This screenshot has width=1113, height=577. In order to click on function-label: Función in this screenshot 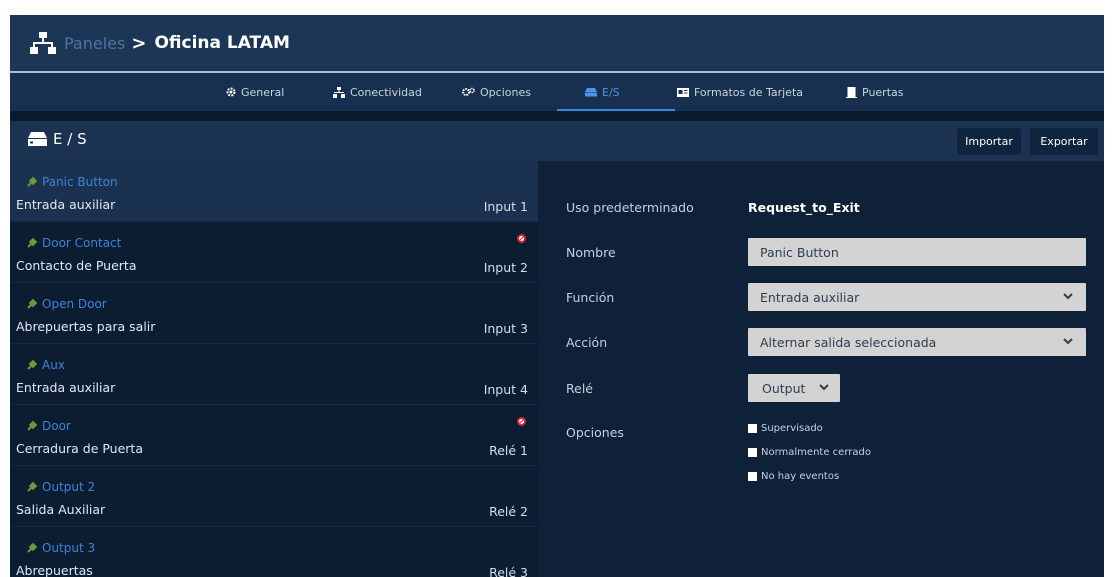, I will do `click(590, 297)`.